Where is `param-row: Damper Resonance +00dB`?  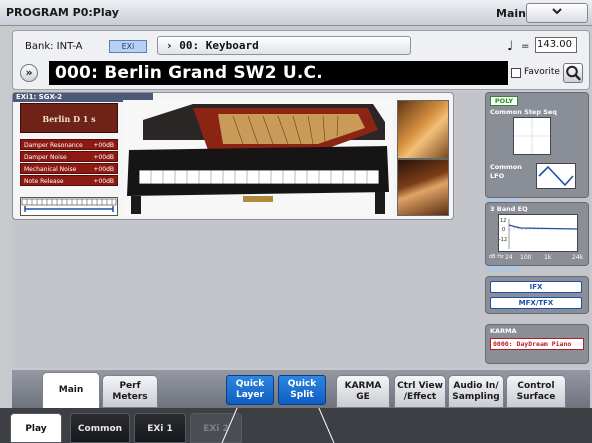
param-row: Damper Resonance +00dB is located at coordinates (69, 144).